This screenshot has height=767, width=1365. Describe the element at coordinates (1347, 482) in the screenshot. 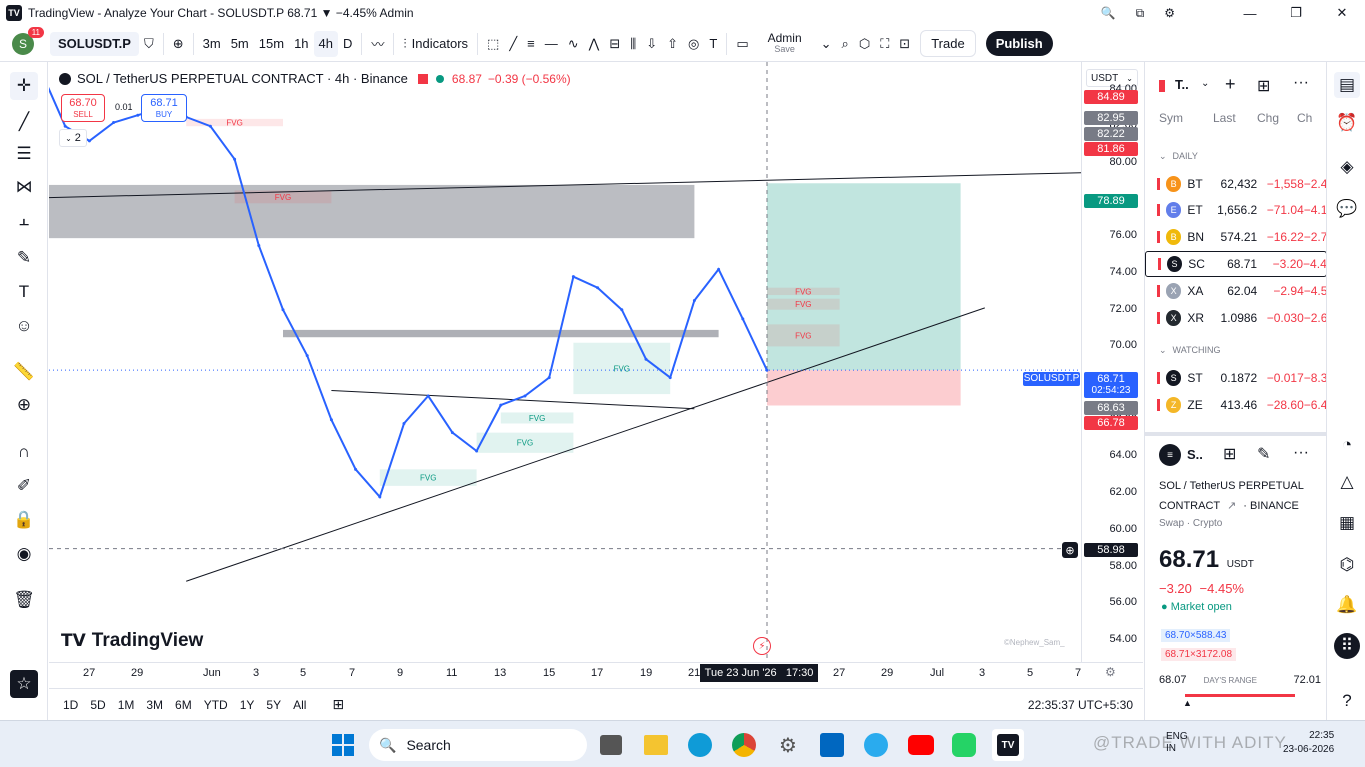

I see `ideas-icon: △` at that location.